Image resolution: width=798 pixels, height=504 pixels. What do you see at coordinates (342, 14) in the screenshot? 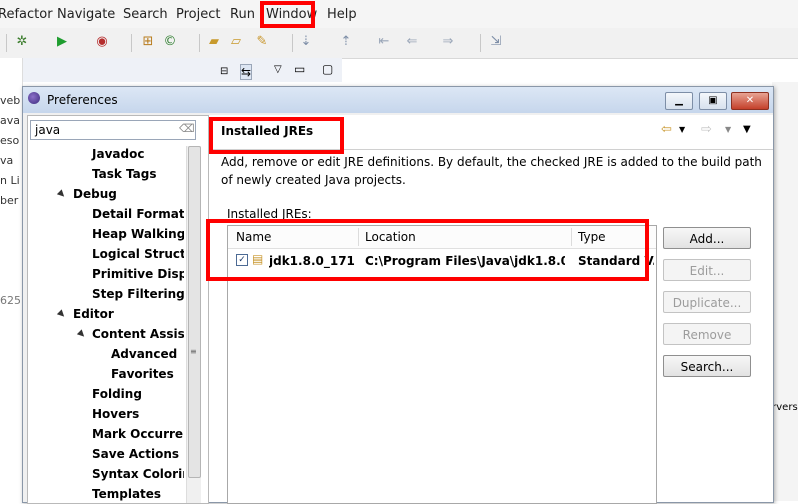
I see `menu-help: Help` at bounding box center [342, 14].